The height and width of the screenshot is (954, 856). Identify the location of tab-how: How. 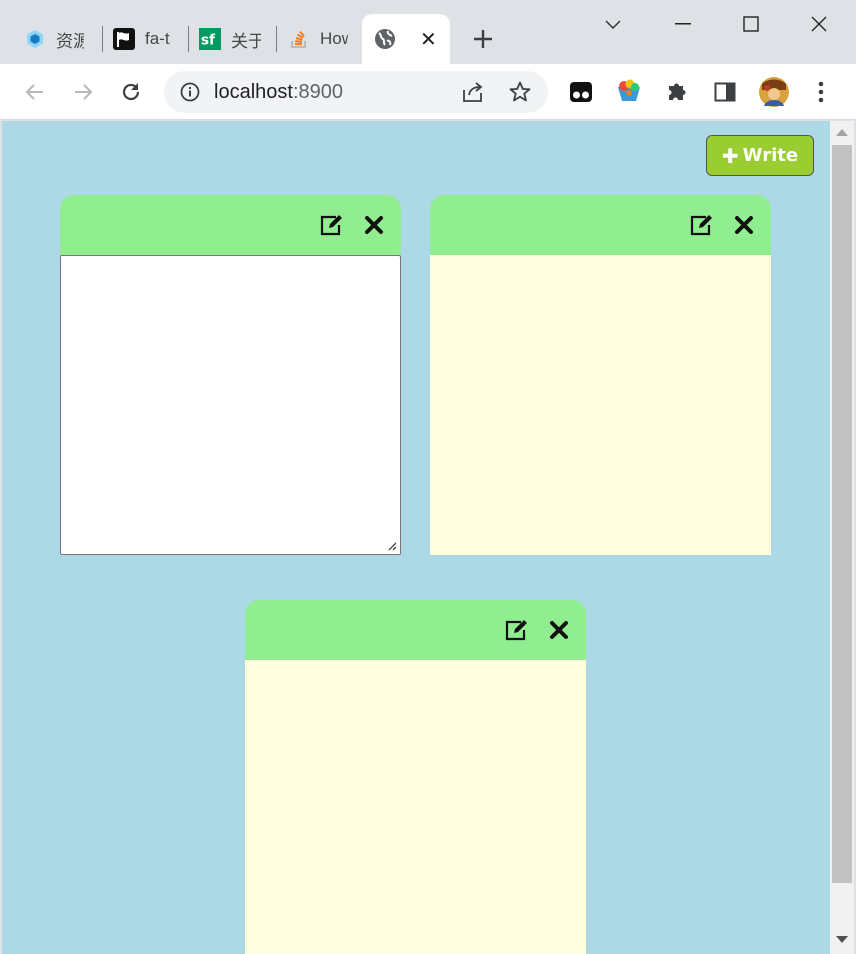
(321, 39).